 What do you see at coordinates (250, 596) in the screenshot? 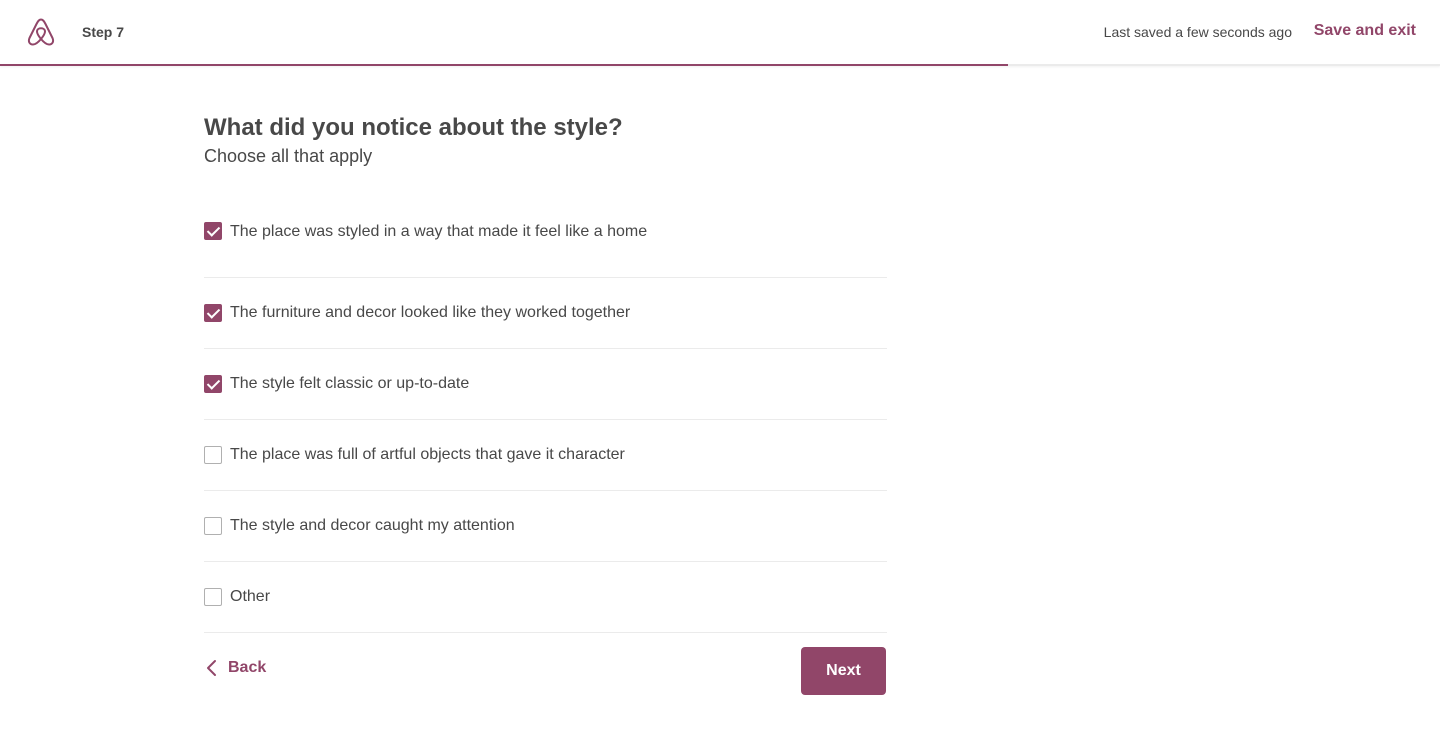
I see `option-label: Other` at bounding box center [250, 596].